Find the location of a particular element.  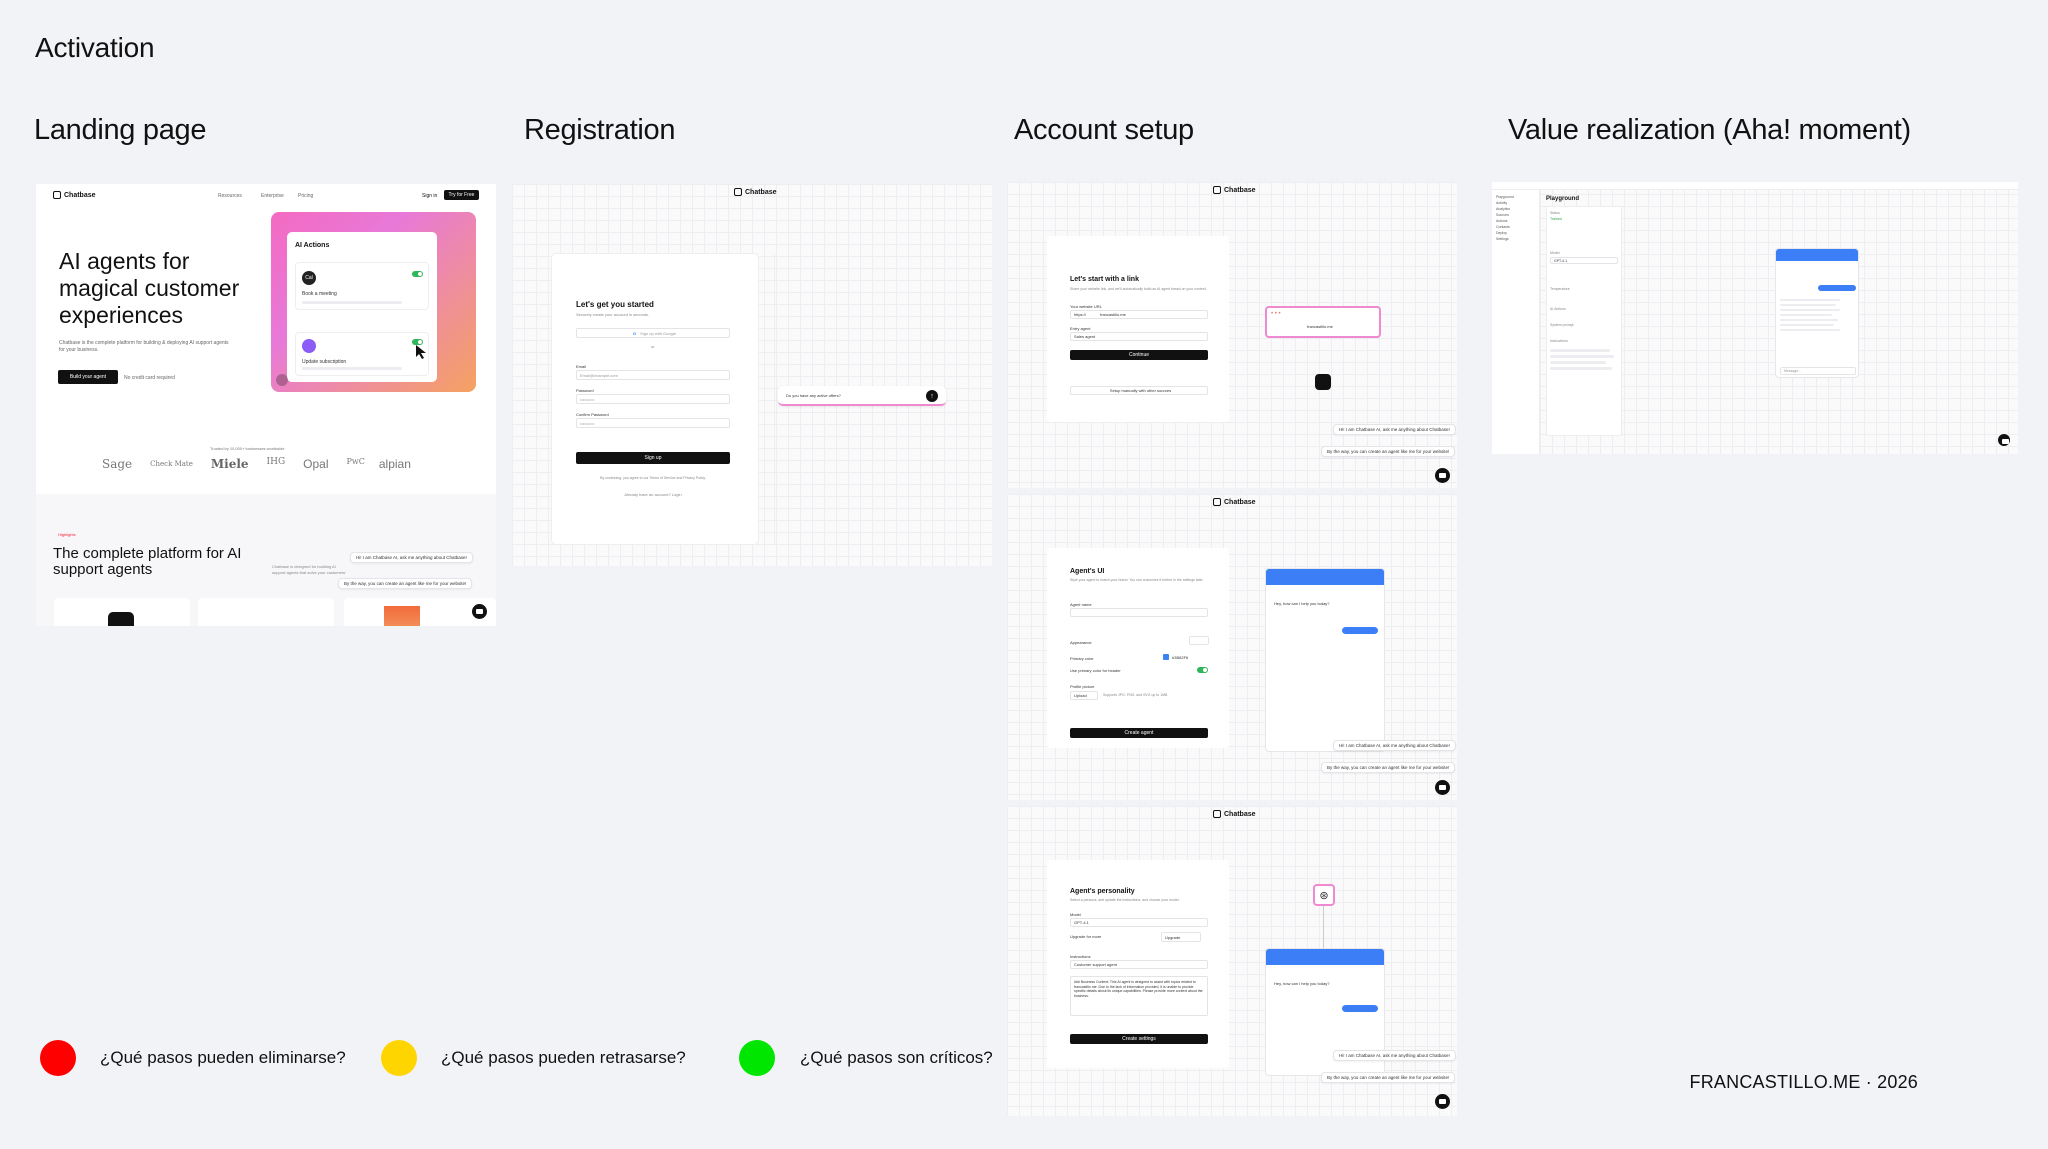

upload-hint: Supports JPG, PNG, and SVG up to 1MB is located at coordinates (1135, 695).